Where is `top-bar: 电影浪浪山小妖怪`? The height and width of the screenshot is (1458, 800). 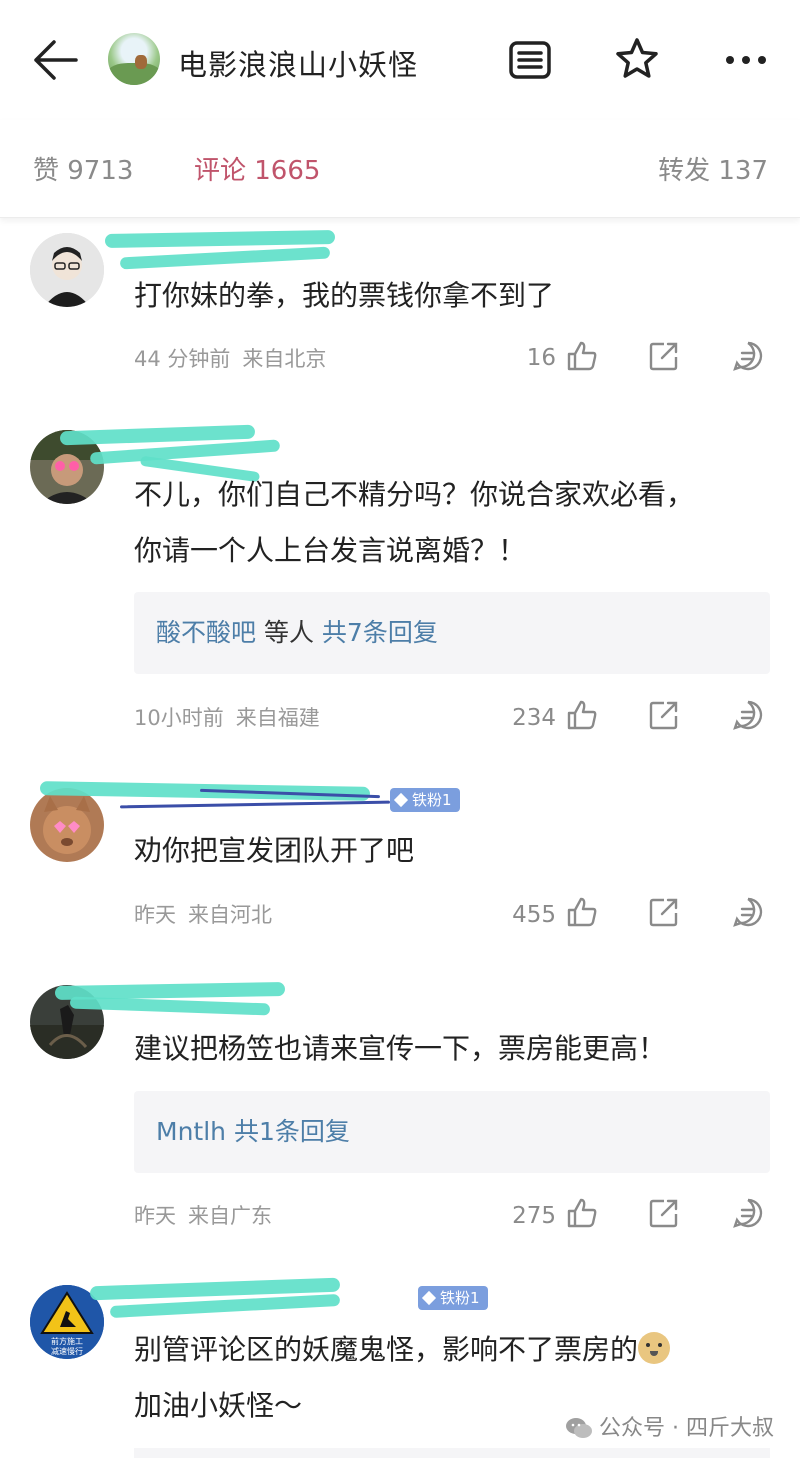 top-bar: 电影浪浪山小妖怪 is located at coordinates (400, 60).